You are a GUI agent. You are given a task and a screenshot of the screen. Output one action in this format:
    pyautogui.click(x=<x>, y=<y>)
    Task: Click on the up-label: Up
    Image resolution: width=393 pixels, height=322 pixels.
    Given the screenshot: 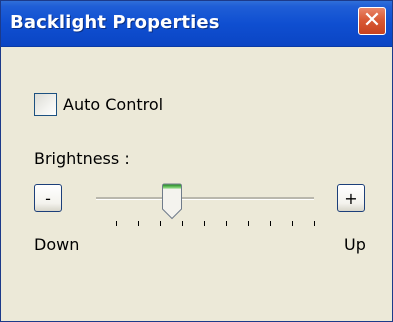 What is the action you would take?
    pyautogui.click(x=355, y=244)
    